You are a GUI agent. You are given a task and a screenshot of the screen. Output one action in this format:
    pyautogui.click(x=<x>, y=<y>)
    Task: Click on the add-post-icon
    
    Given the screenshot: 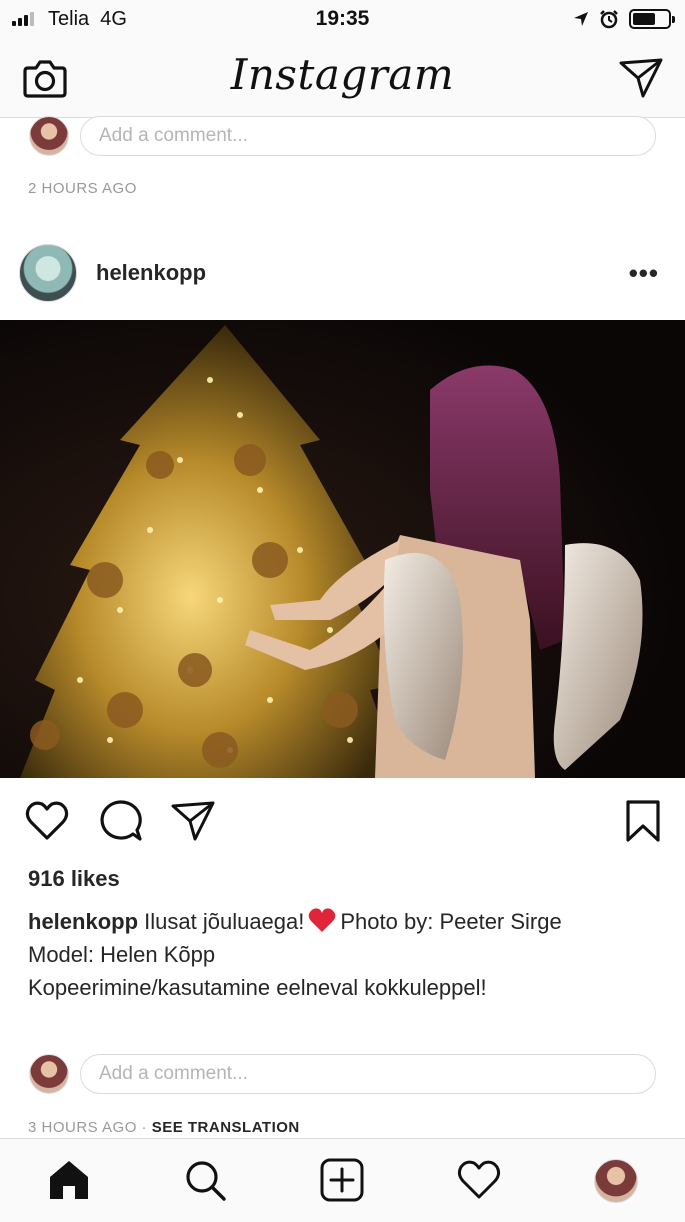 What is the action you would take?
    pyautogui.click(x=342, y=1180)
    